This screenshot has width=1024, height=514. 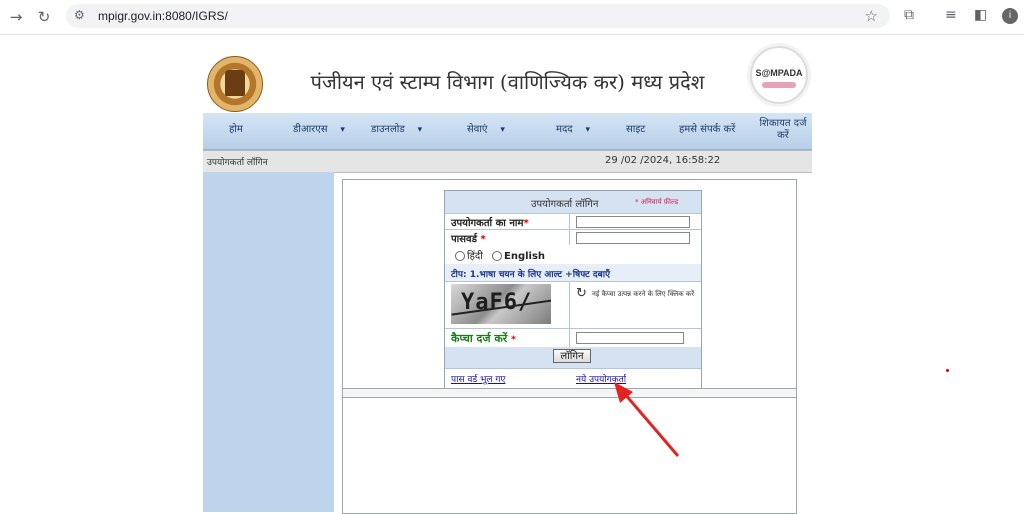 I want to click on red-arrow-line, so click(x=651, y=424).